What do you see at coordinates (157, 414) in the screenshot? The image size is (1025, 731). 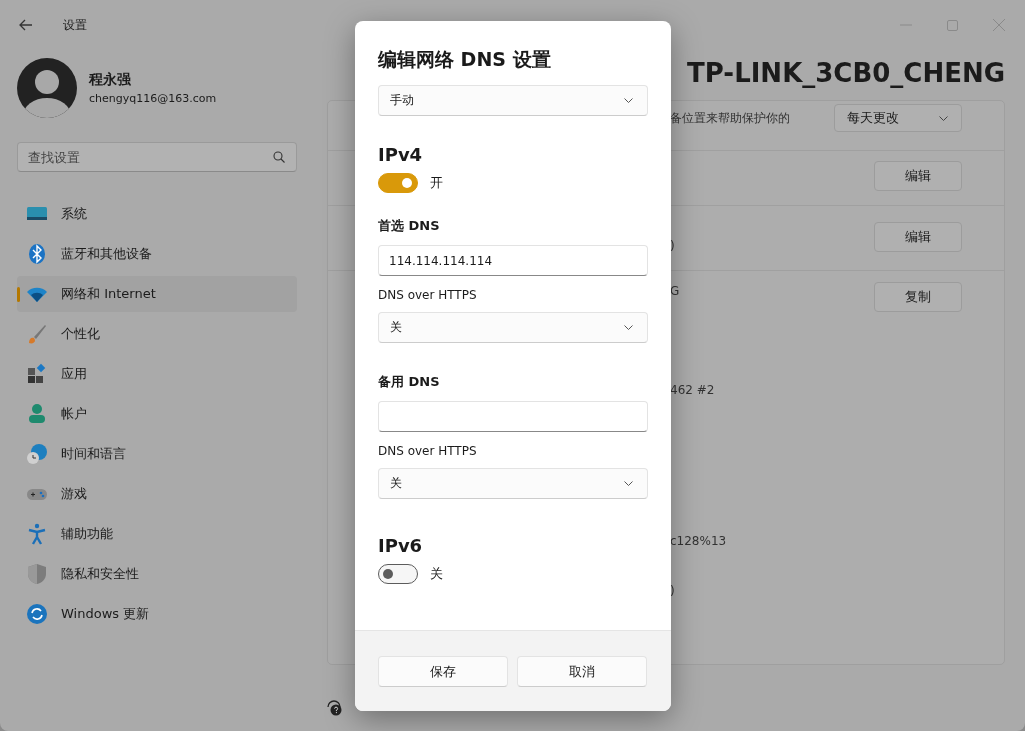 I see `sidebar-item: 帐户` at bounding box center [157, 414].